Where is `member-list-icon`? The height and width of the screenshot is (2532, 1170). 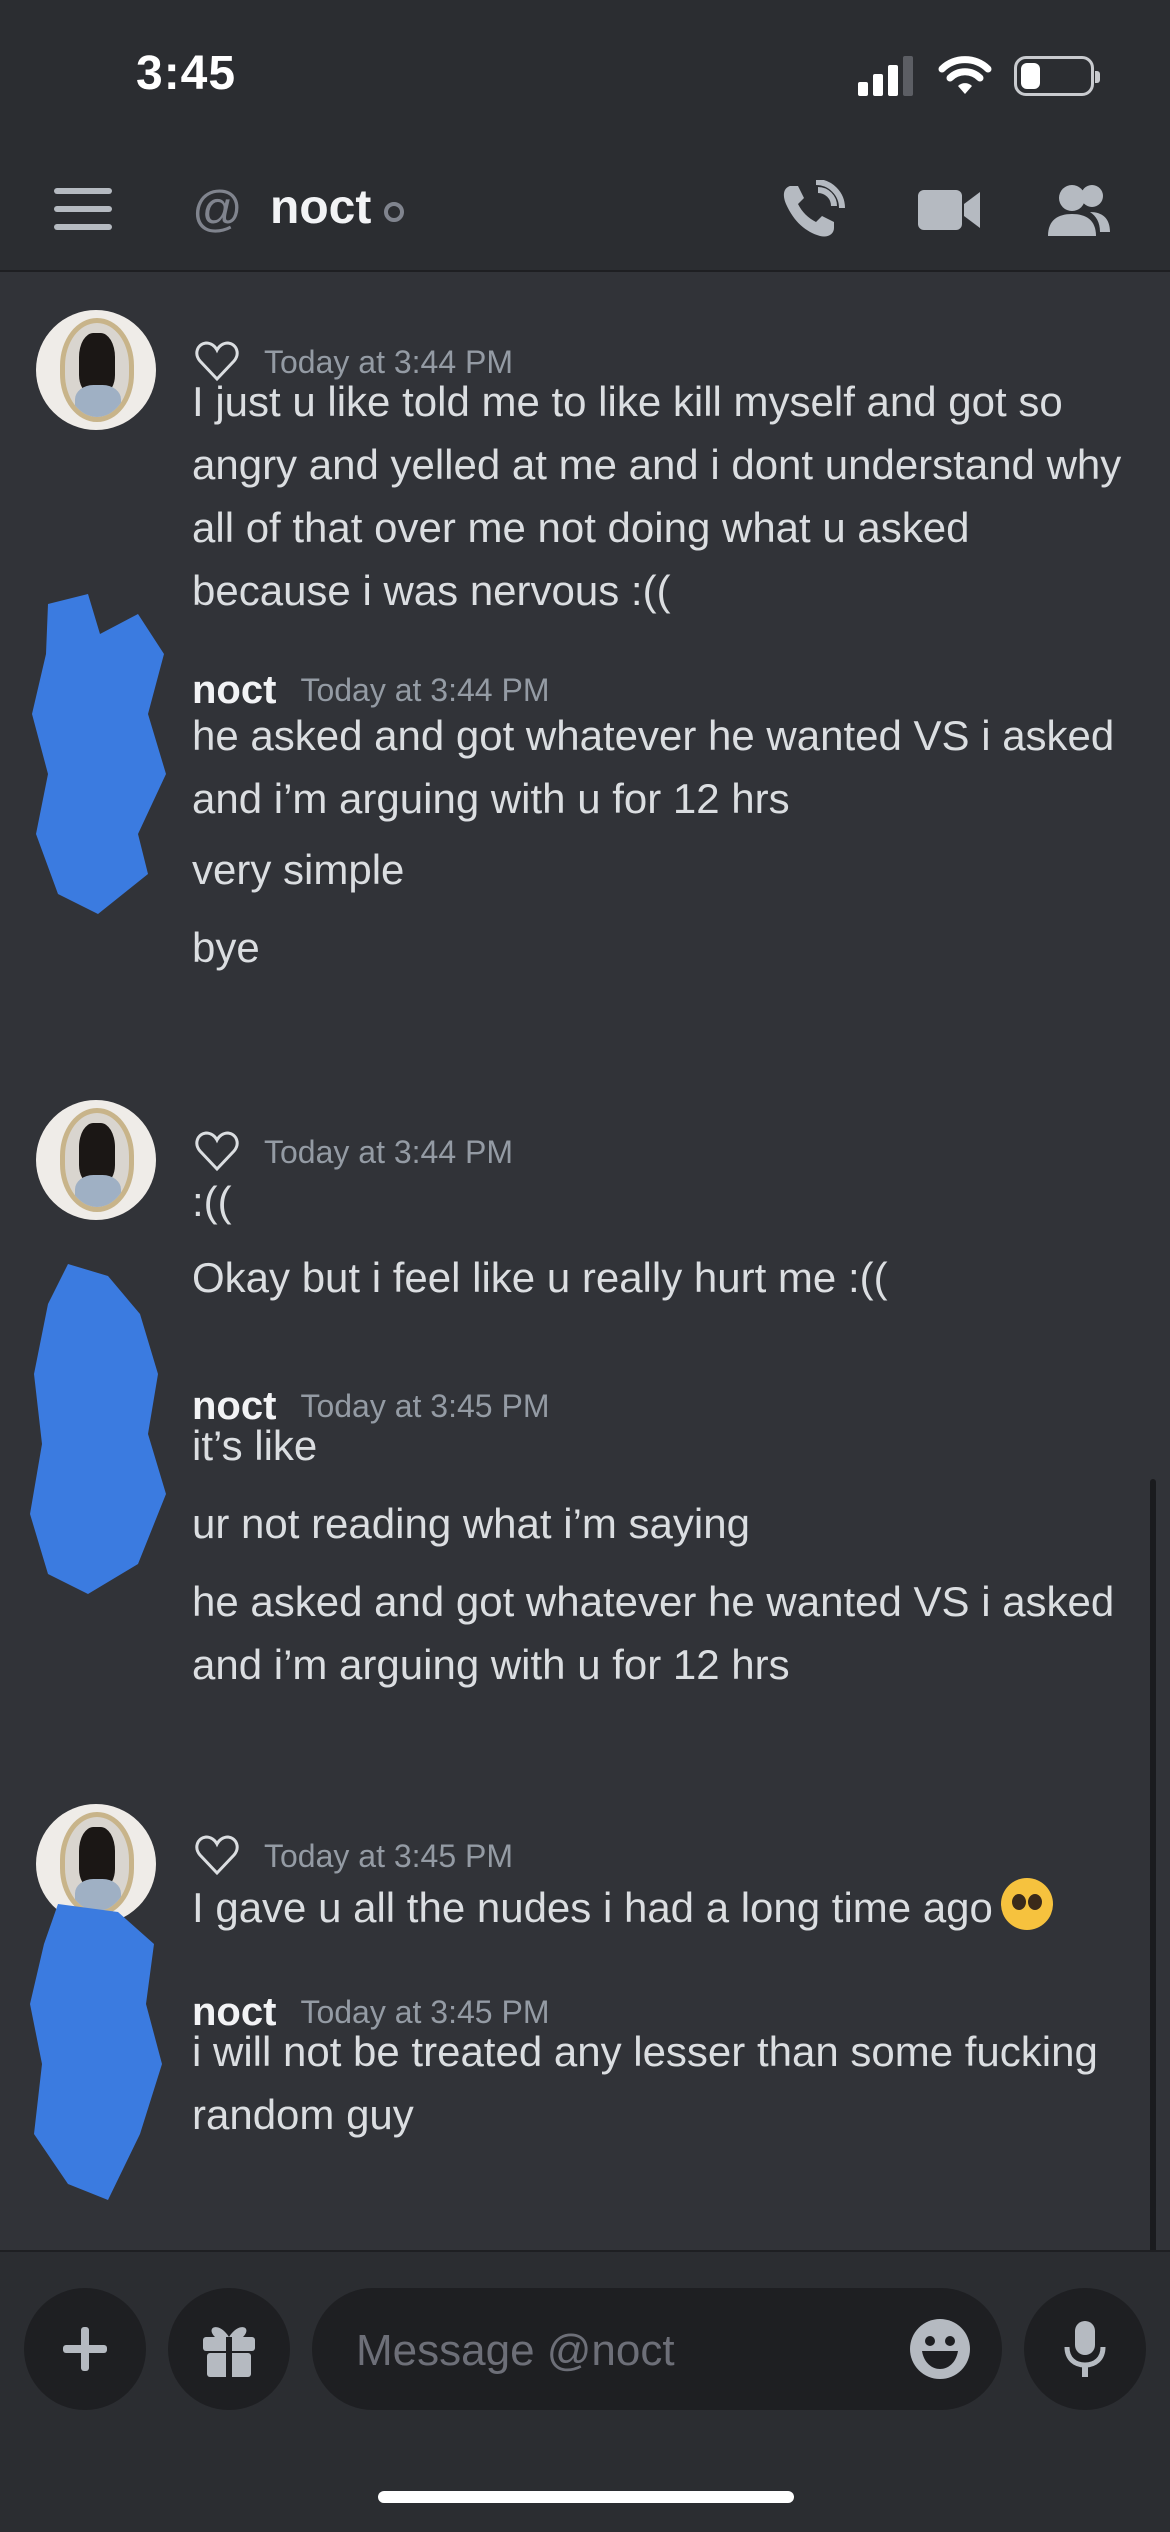 member-list-icon is located at coordinates (1079, 210).